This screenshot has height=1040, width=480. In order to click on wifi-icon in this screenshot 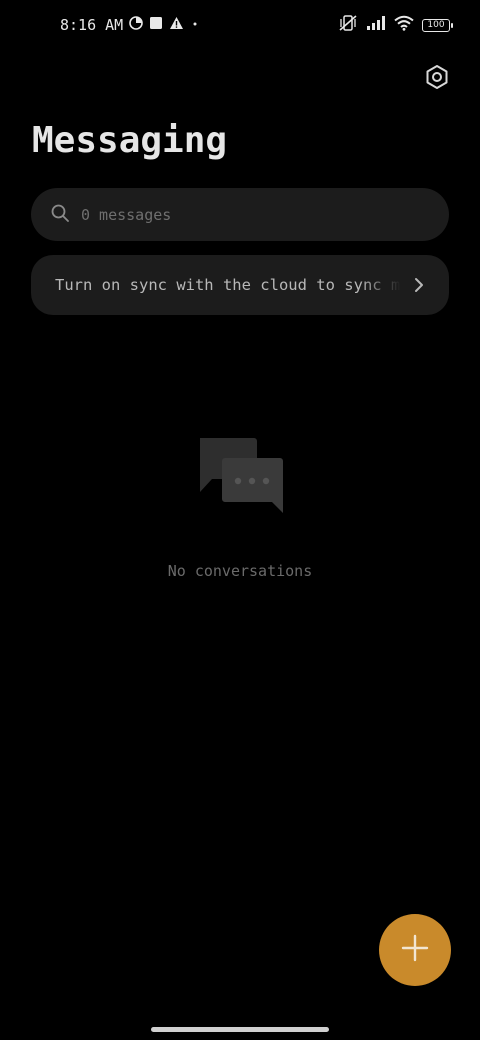, I will do `click(404, 25)`.